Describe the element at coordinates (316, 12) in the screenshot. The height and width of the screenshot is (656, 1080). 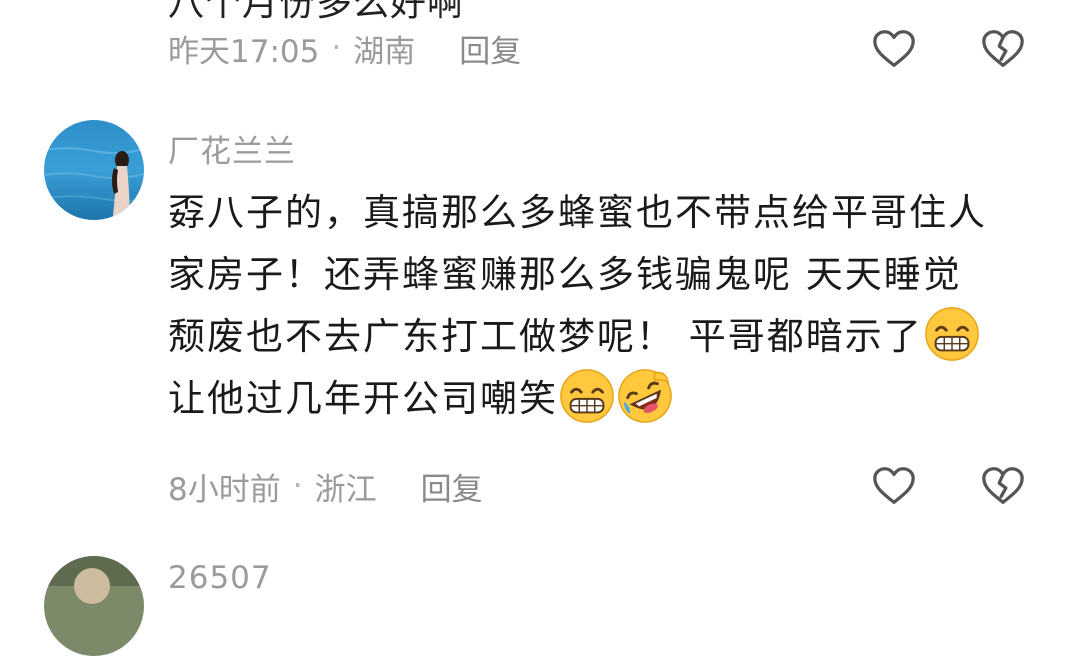
I see `previous-comment-text: 八个月份多么好啊` at that location.